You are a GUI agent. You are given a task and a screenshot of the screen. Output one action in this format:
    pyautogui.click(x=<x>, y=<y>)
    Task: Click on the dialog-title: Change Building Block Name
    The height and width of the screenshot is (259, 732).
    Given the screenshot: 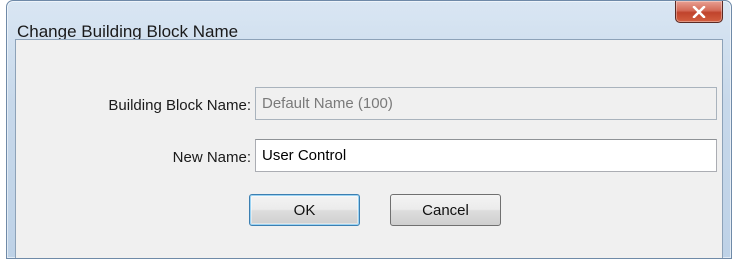 What is the action you would take?
    pyautogui.click(x=128, y=31)
    